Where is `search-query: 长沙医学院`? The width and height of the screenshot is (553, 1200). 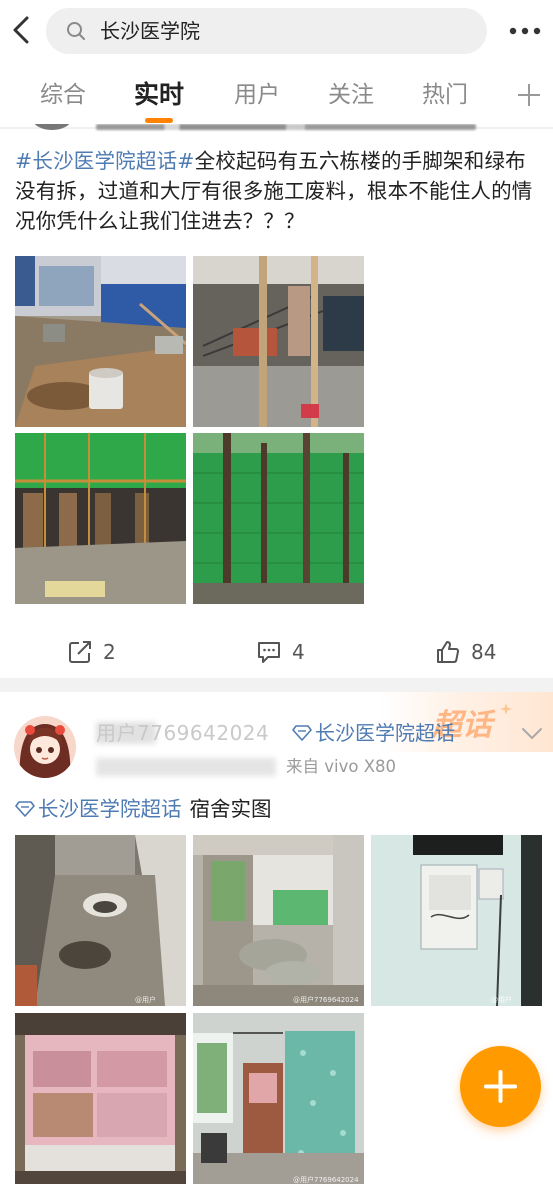 search-query: 长沙医学院 is located at coordinates (150, 31).